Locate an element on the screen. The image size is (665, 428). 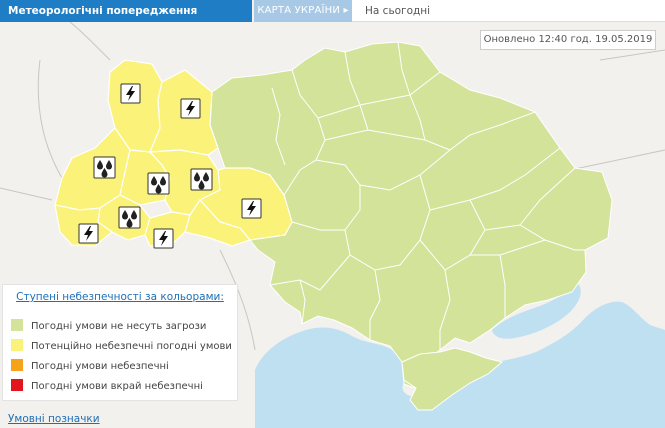
tab-ukraine-map: КАРТА УКРАЇНИ ▸ is located at coordinates (303, 11).